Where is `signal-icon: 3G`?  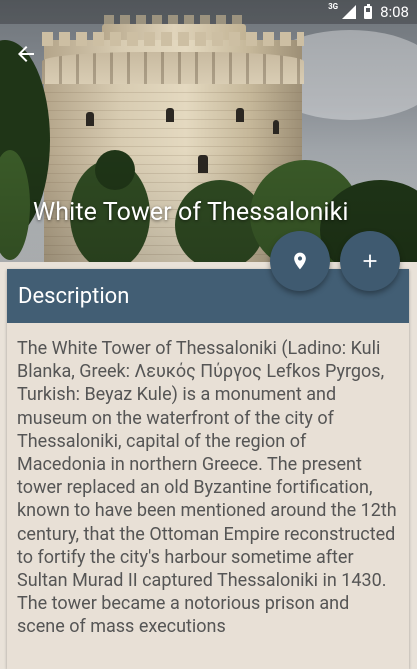
signal-icon: 3G is located at coordinates (342, 10).